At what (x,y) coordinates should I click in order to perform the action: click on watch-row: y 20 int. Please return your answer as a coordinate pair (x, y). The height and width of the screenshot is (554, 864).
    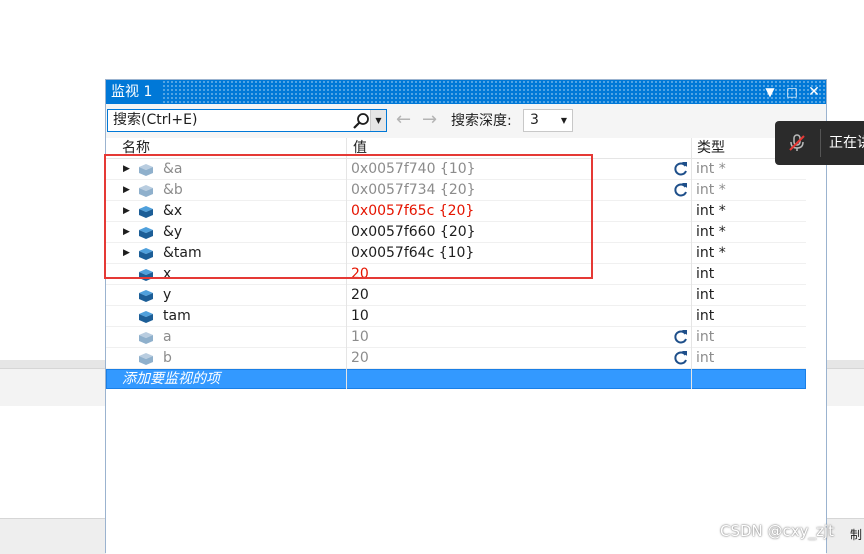
    Looking at the image, I should click on (456, 295).